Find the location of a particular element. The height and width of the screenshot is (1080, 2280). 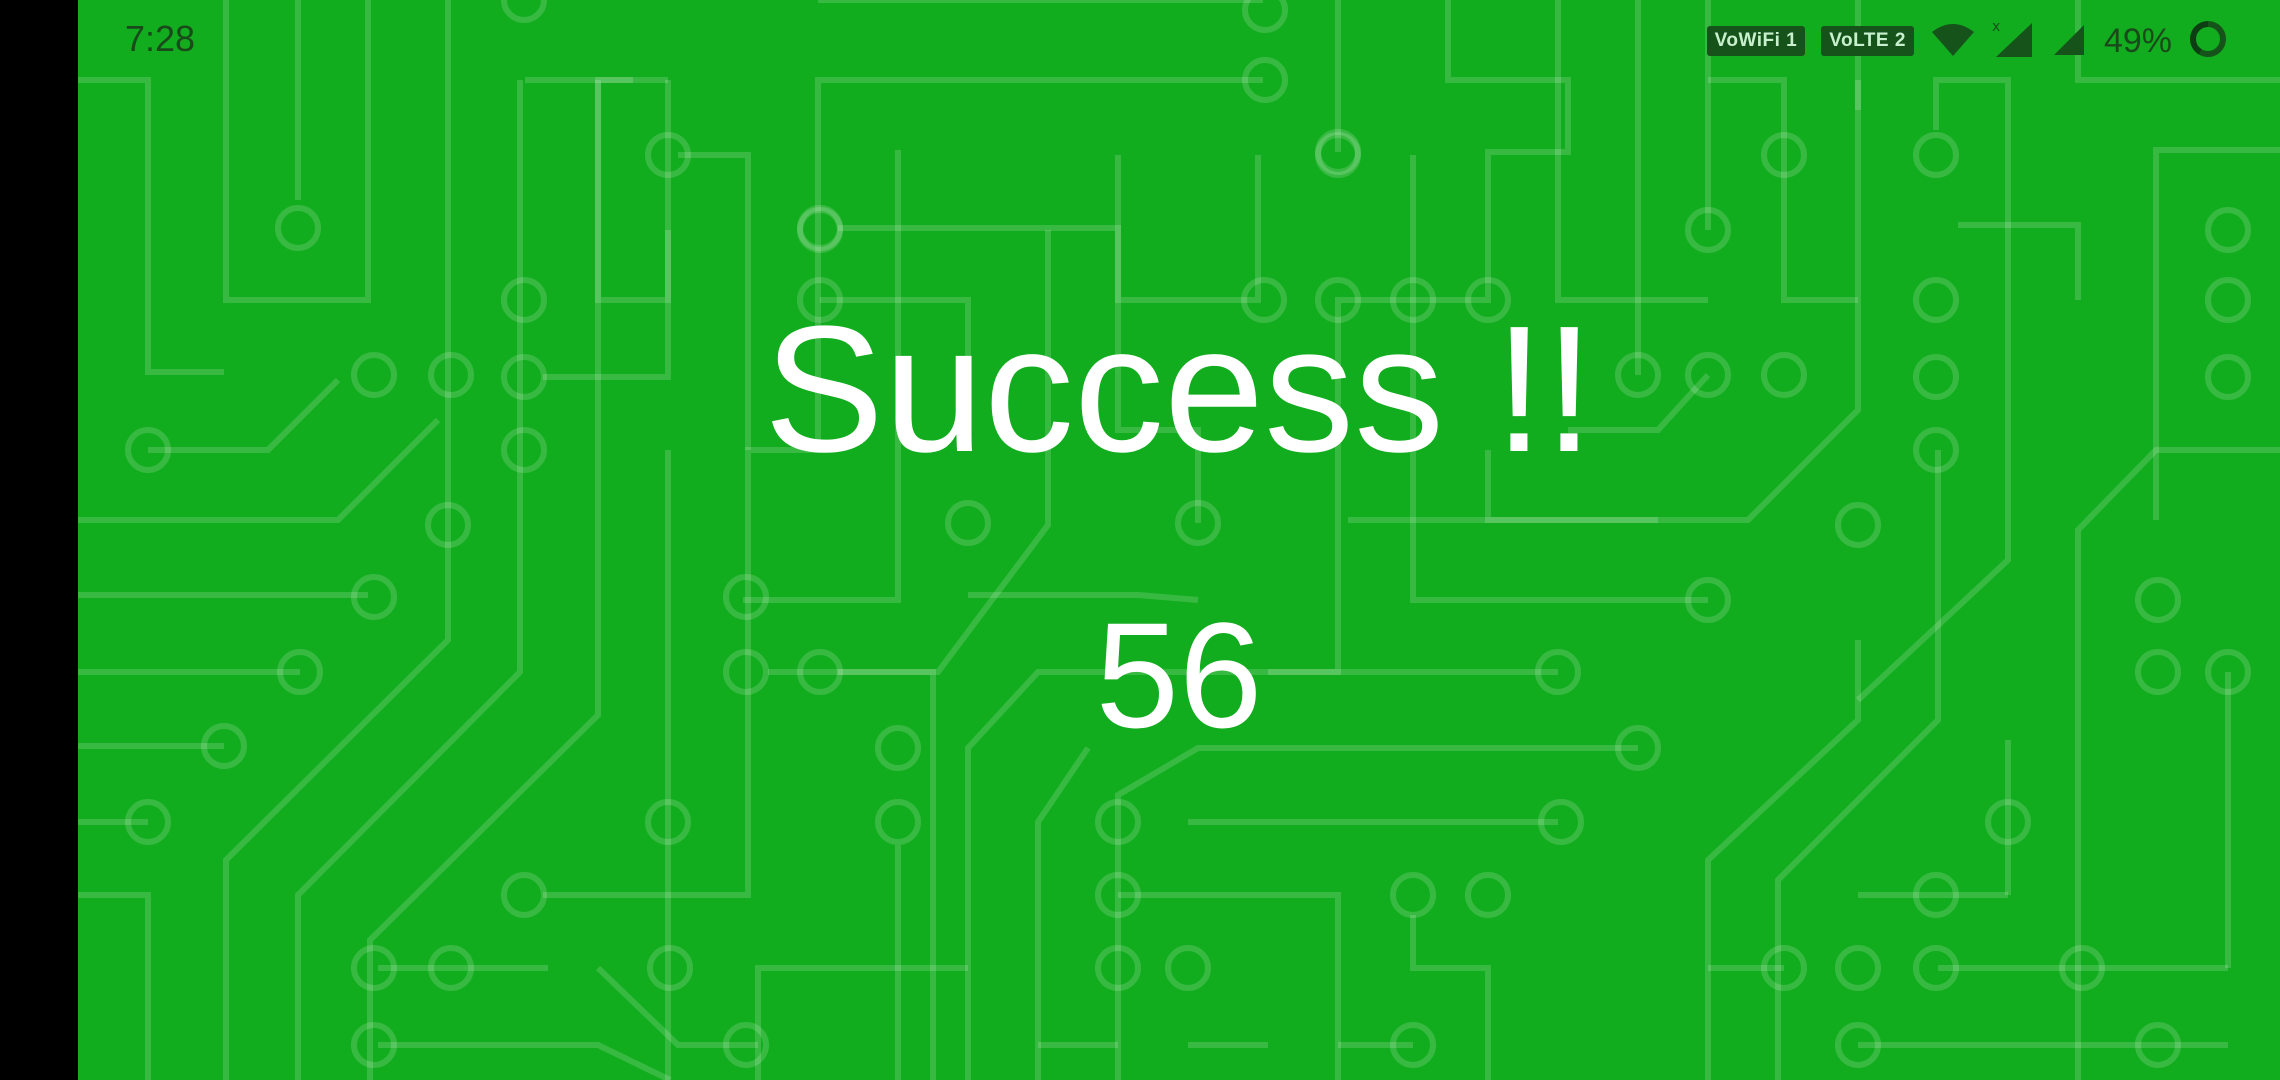

score-value: 56 is located at coordinates (1179, 675).